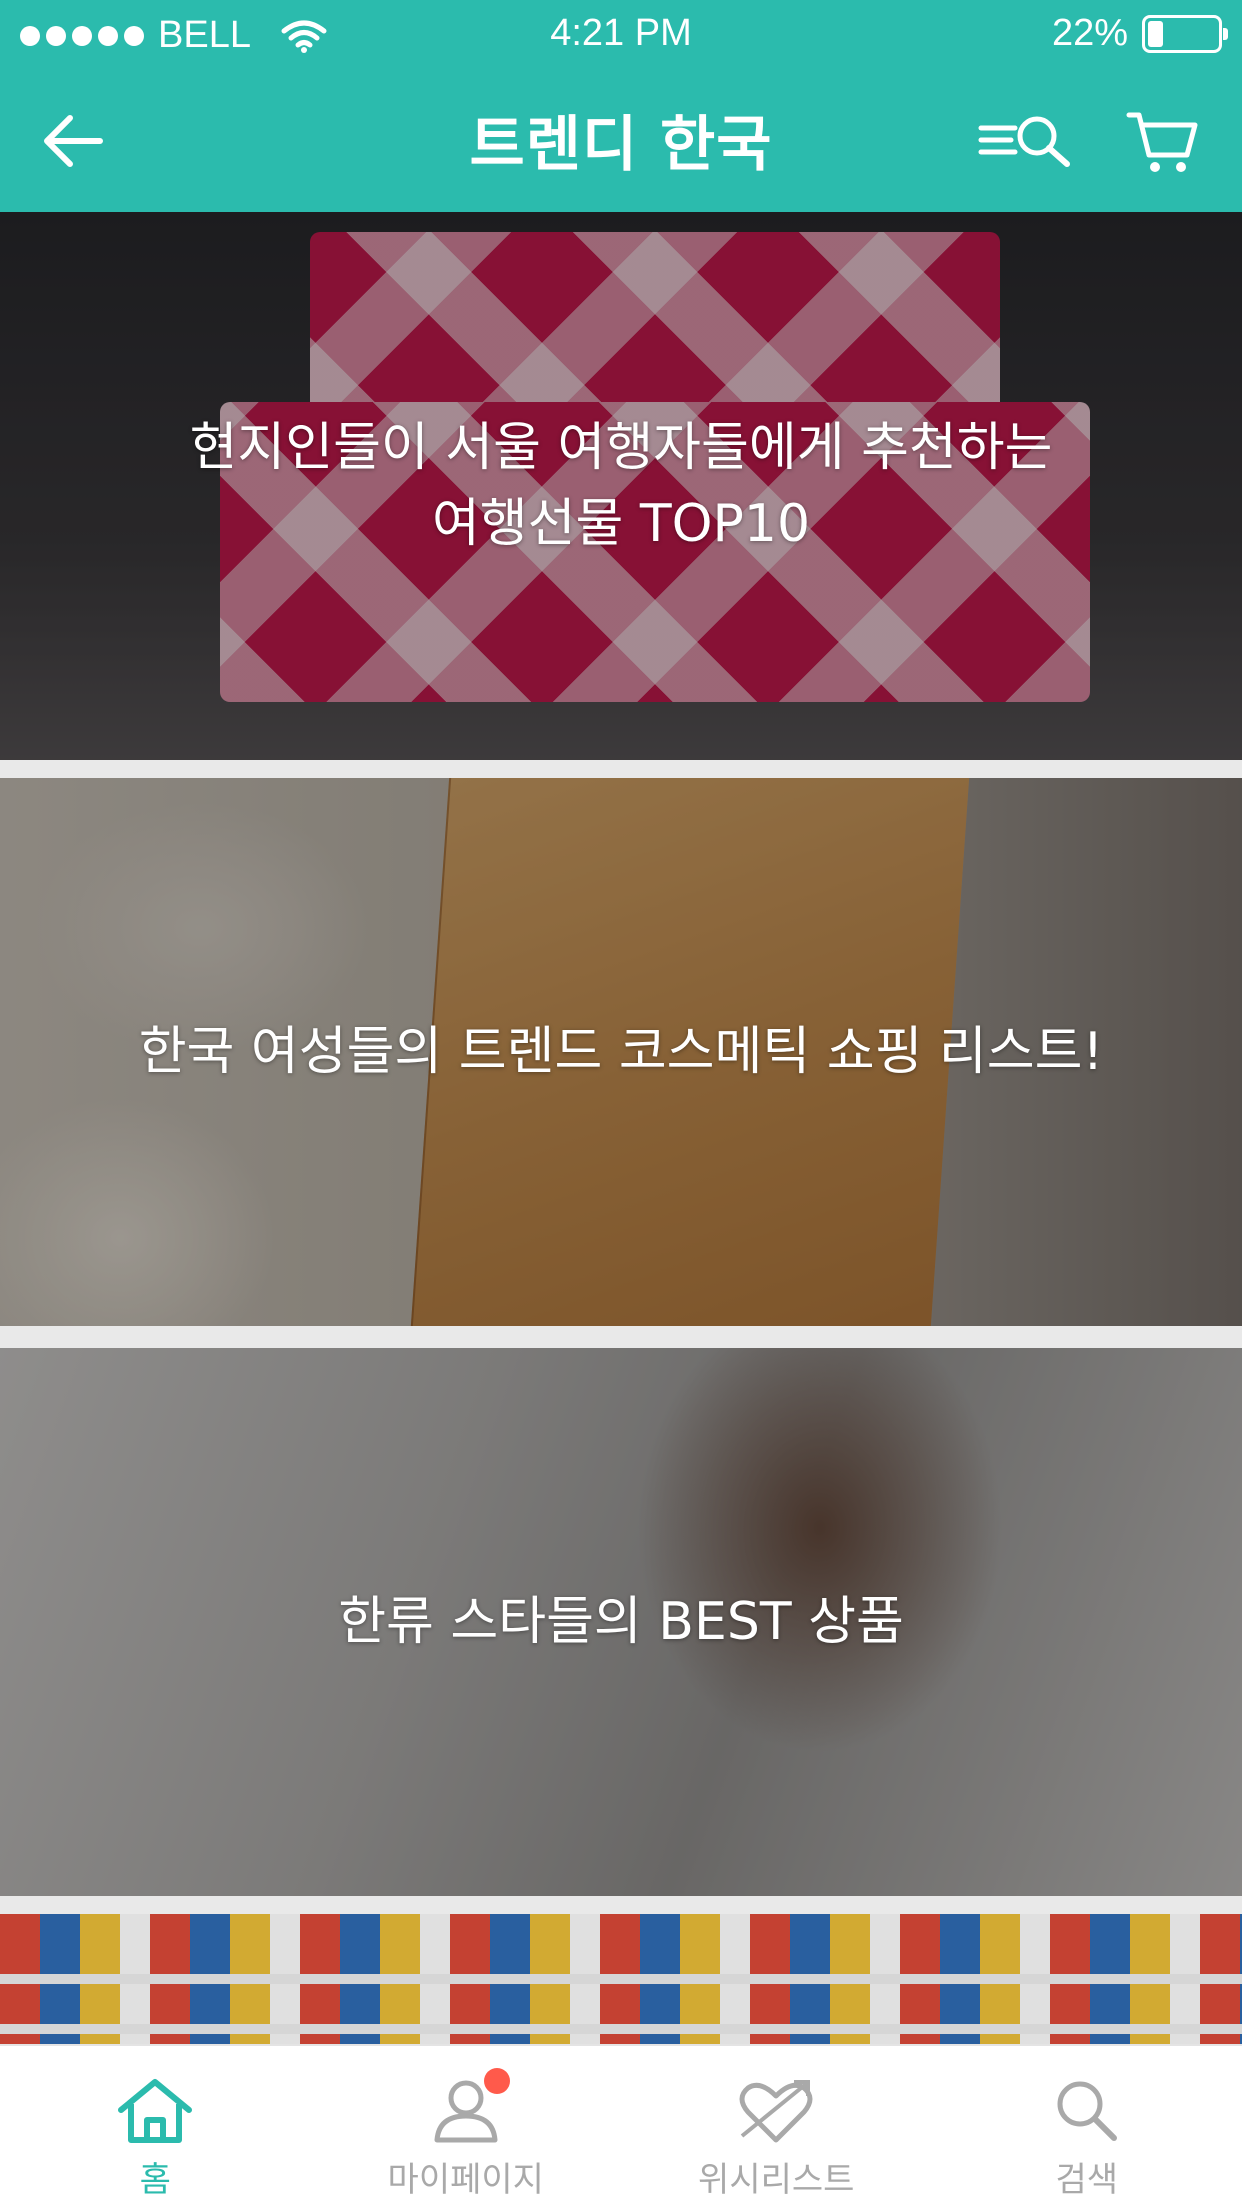  I want to click on battery-icon, so click(1185, 33).